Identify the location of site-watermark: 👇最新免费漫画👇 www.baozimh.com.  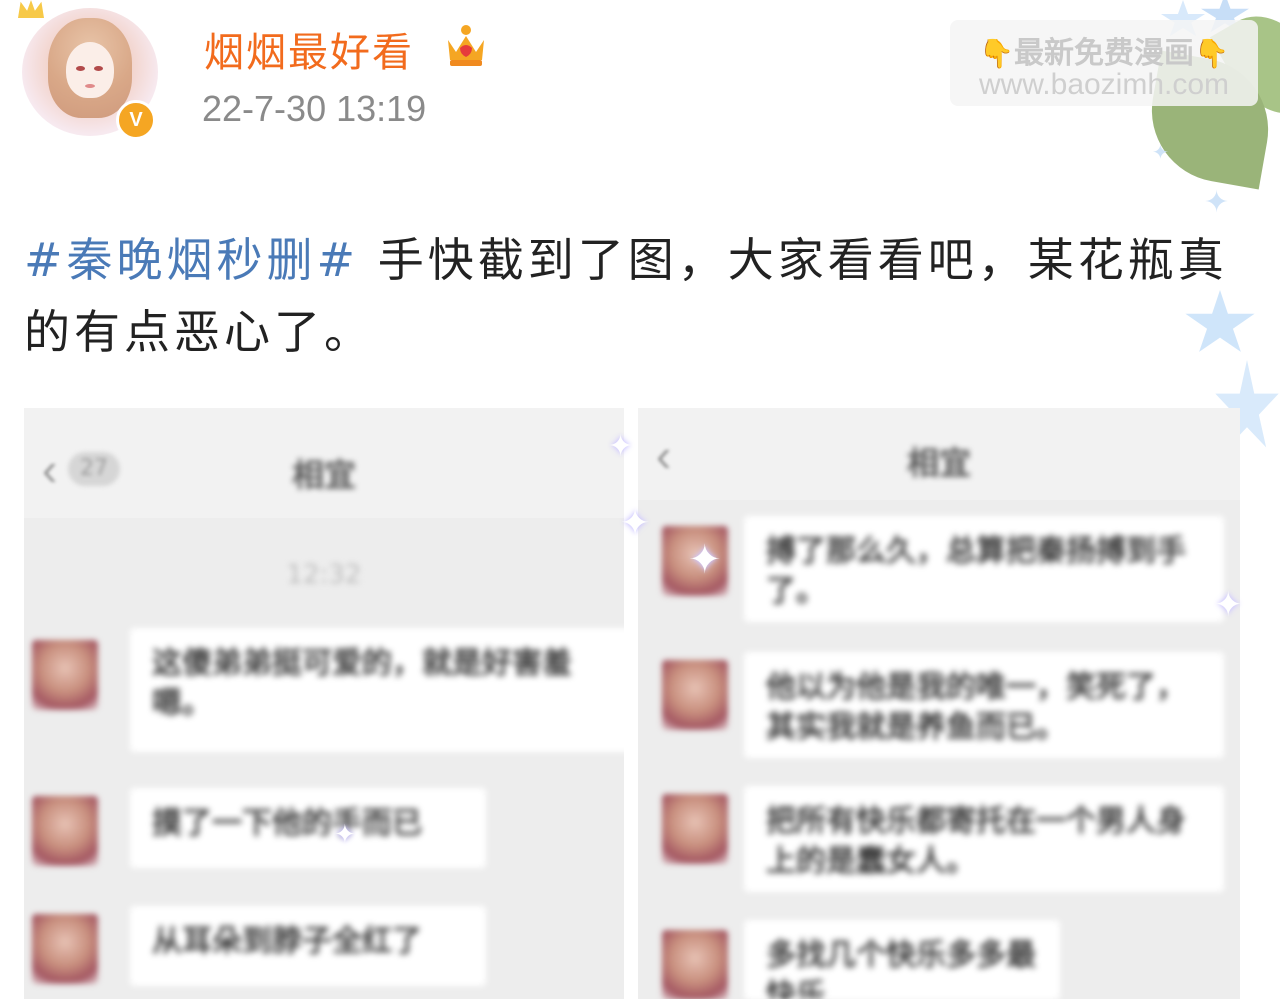
(1104, 63).